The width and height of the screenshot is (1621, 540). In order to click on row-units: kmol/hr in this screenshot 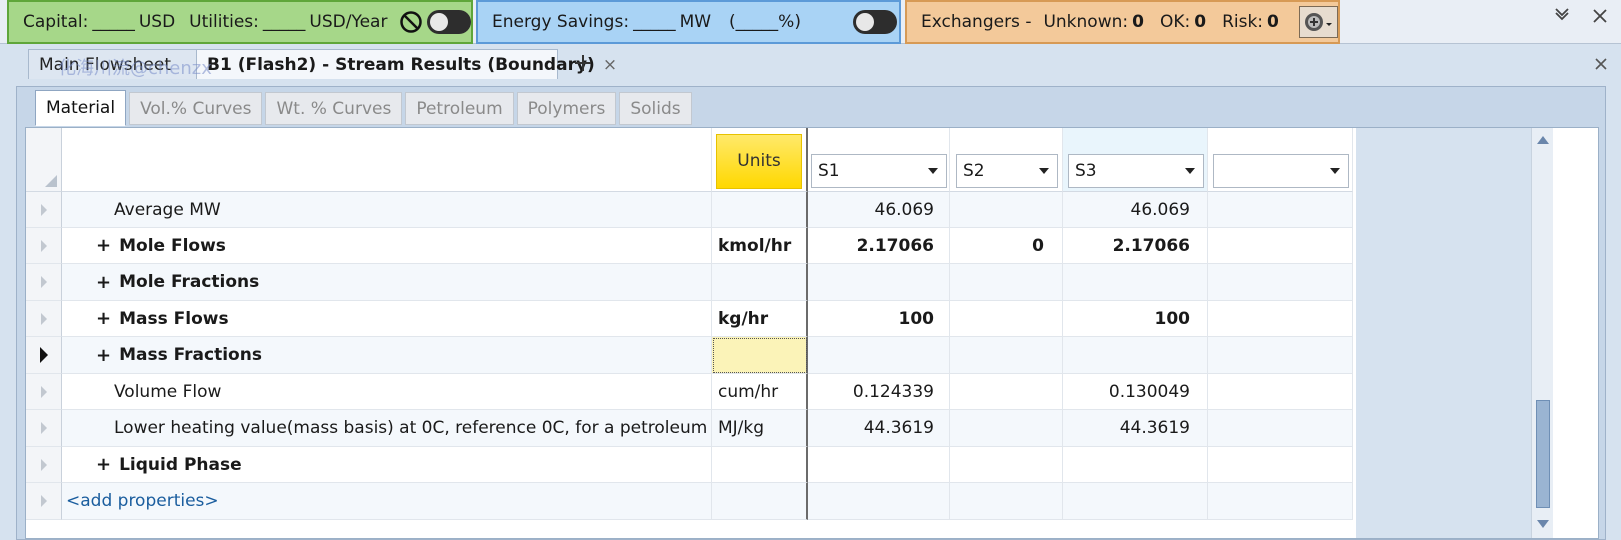, I will do `click(760, 246)`.